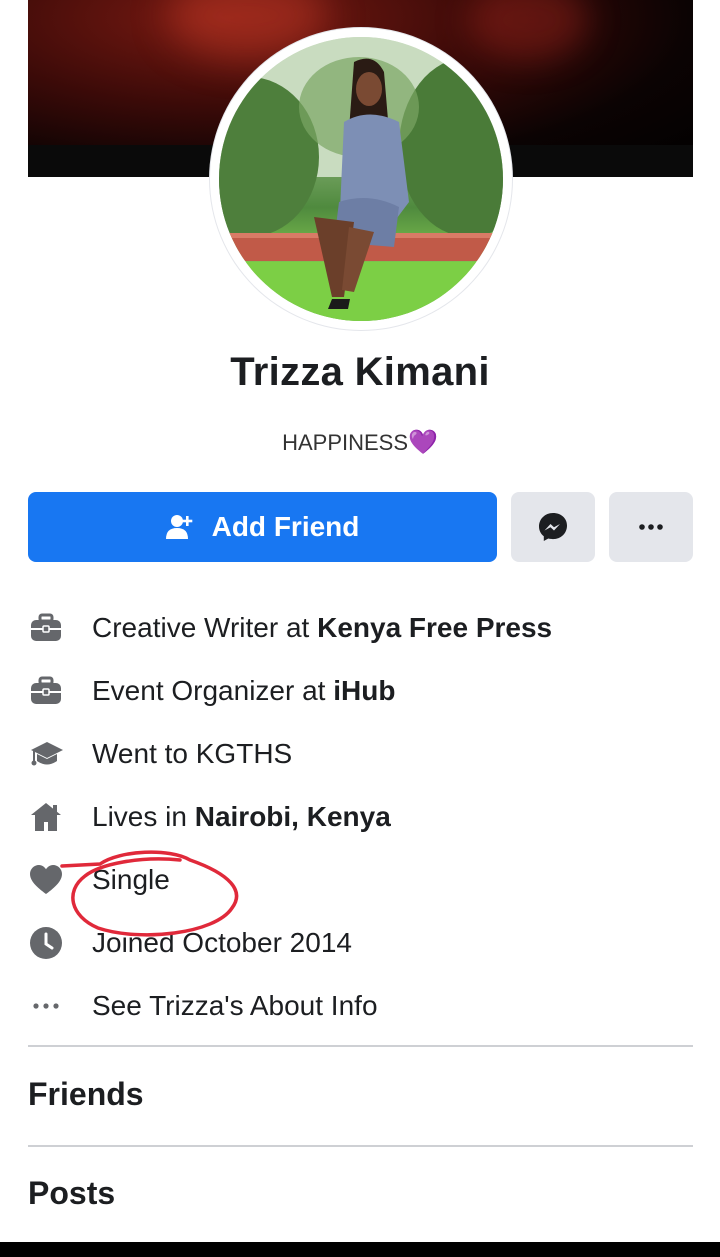  Describe the element at coordinates (178, 527) in the screenshot. I see `add-person-icon` at that location.